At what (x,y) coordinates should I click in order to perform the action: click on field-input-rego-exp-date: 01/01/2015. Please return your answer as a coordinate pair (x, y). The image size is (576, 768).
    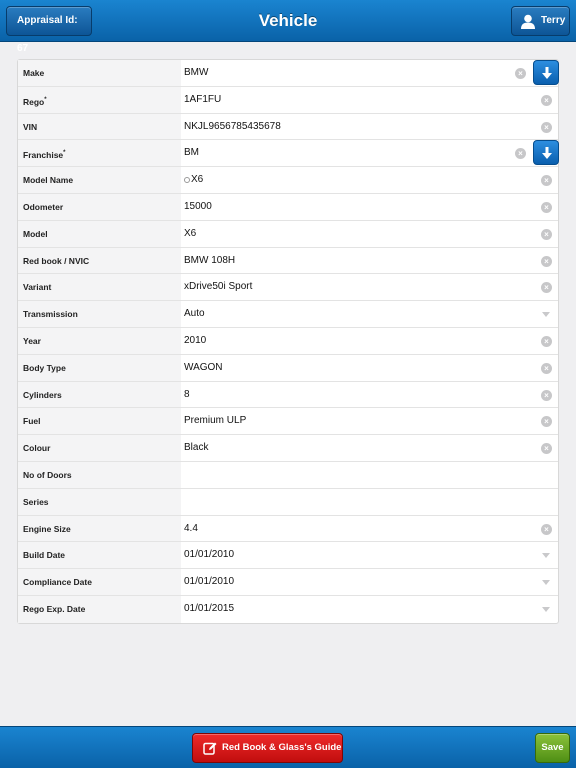
    Looking at the image, I should click on (209, 609).